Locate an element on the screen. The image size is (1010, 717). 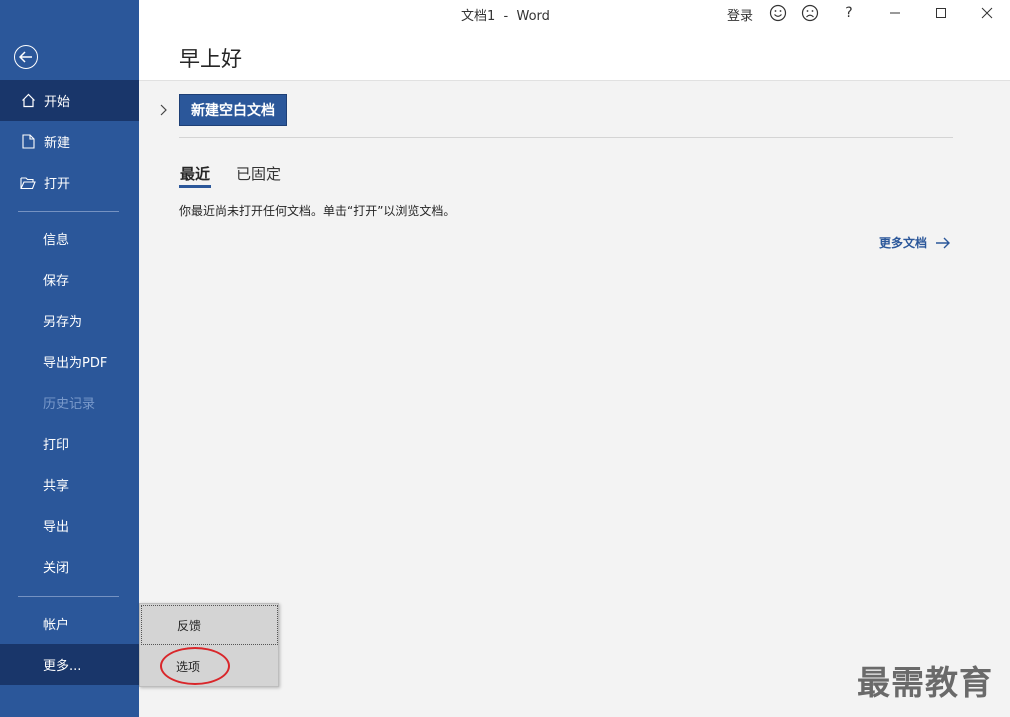
sidebar-item-share: 共享 is located at coordinates (69, 484).